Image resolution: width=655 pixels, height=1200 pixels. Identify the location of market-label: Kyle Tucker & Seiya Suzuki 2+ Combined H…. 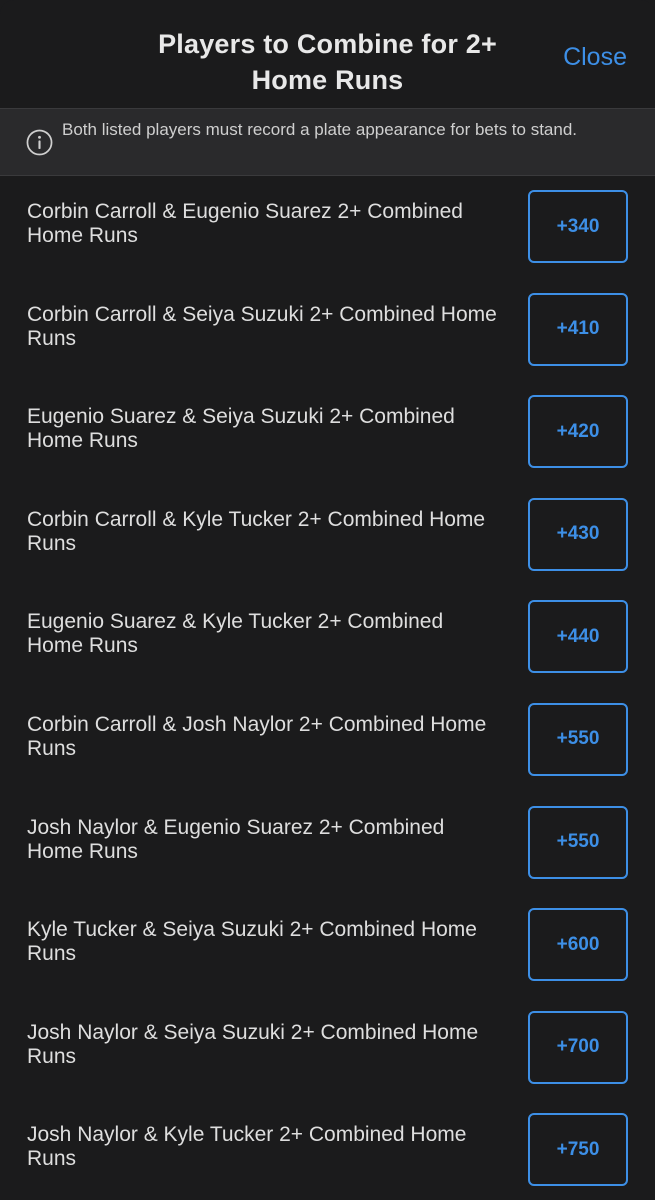
(252, 942).